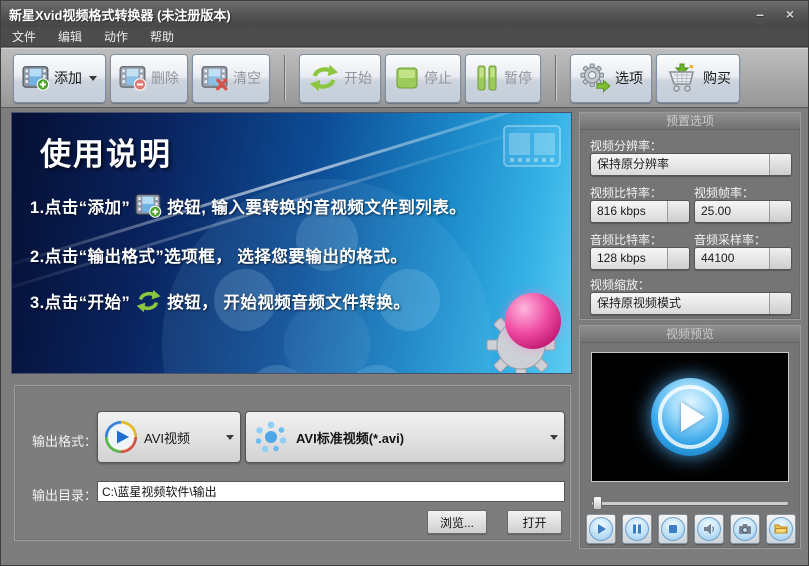 The width and height of the screenshot is (809, 566). I want to click on preset-group-title: 预置选项, so click(690, 121).